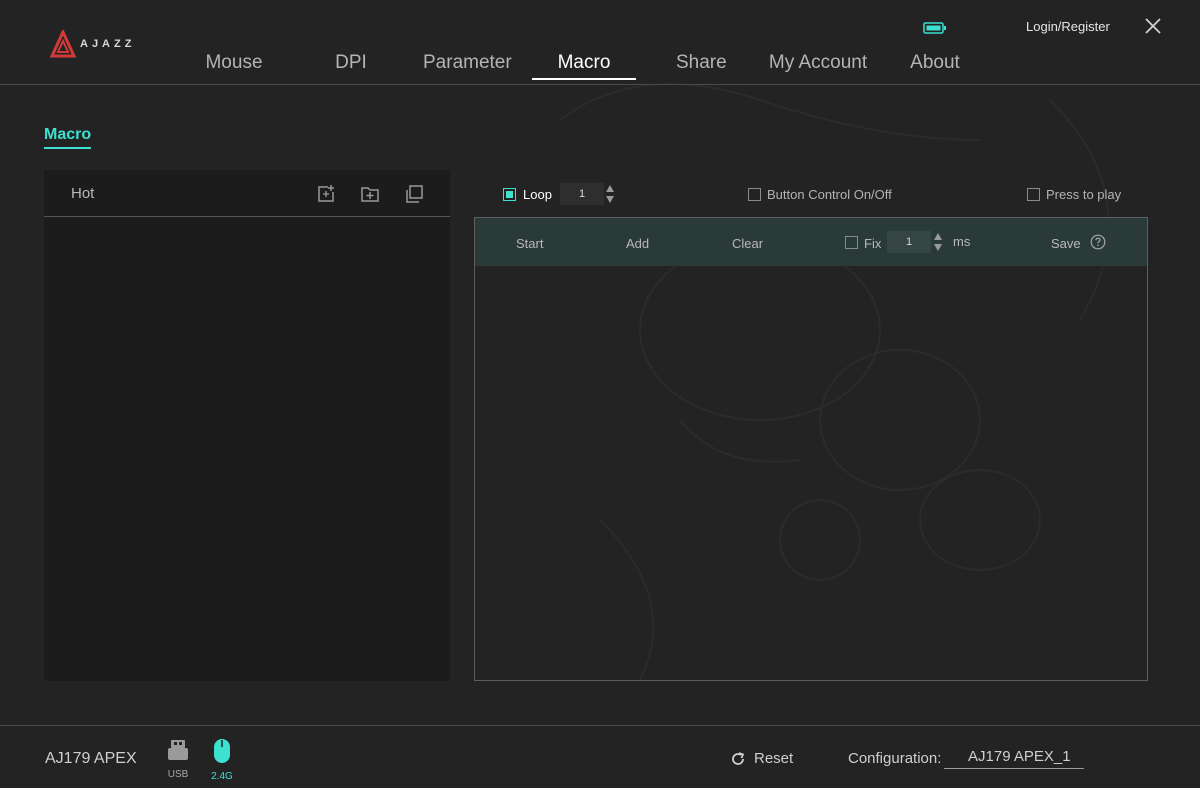  I want to click on fix-delay-stepper, so click(938, 242).